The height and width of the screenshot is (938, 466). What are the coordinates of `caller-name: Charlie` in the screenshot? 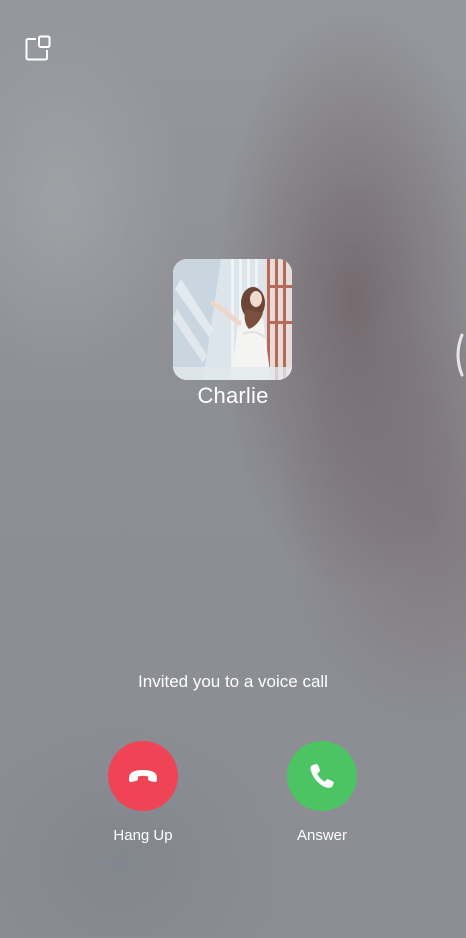 It's located at (233, 395).